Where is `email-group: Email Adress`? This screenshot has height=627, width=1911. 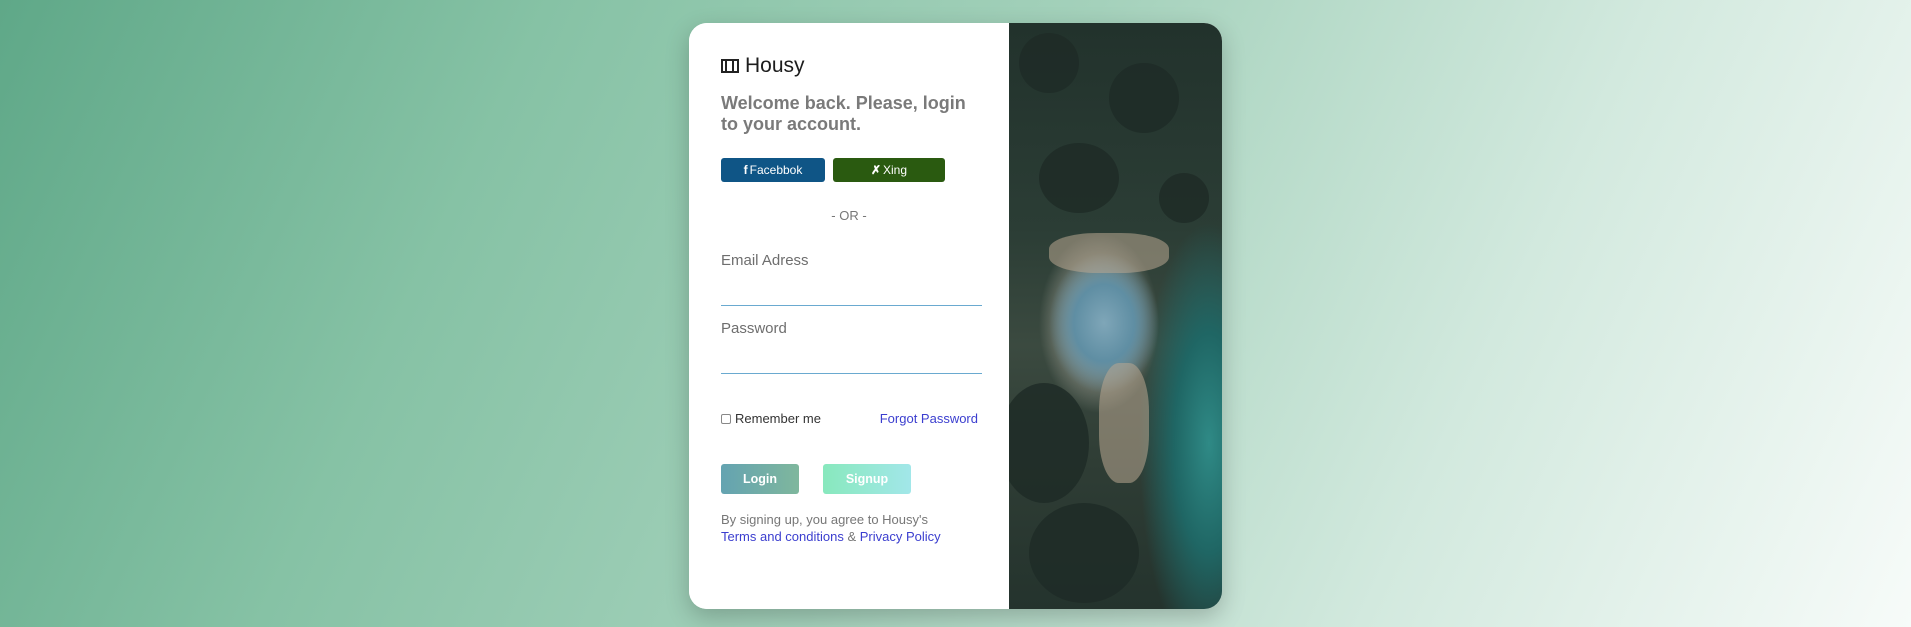
email-group: Email Adress is located at coordinates (851, 279).